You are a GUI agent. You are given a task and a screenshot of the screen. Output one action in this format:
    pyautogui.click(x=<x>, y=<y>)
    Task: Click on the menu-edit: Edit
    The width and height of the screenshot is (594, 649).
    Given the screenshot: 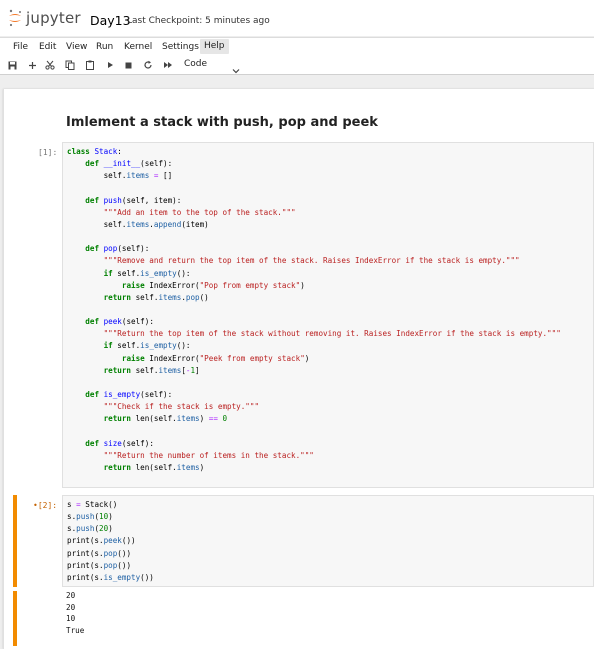 What is the action you would take?
    pyautogui.click(x=47, y=48)
    